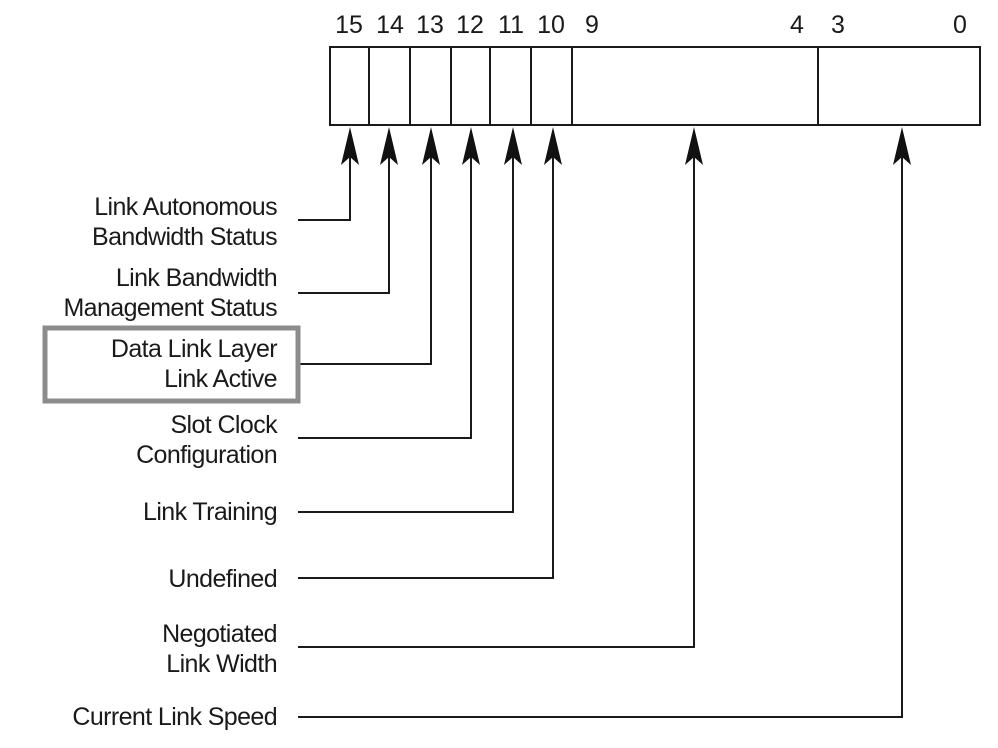  What do you see at coordinates (184, 237) in the screenshot?
I see `field-label-line: Bandwidth Status` at bounding box center [184, 237].